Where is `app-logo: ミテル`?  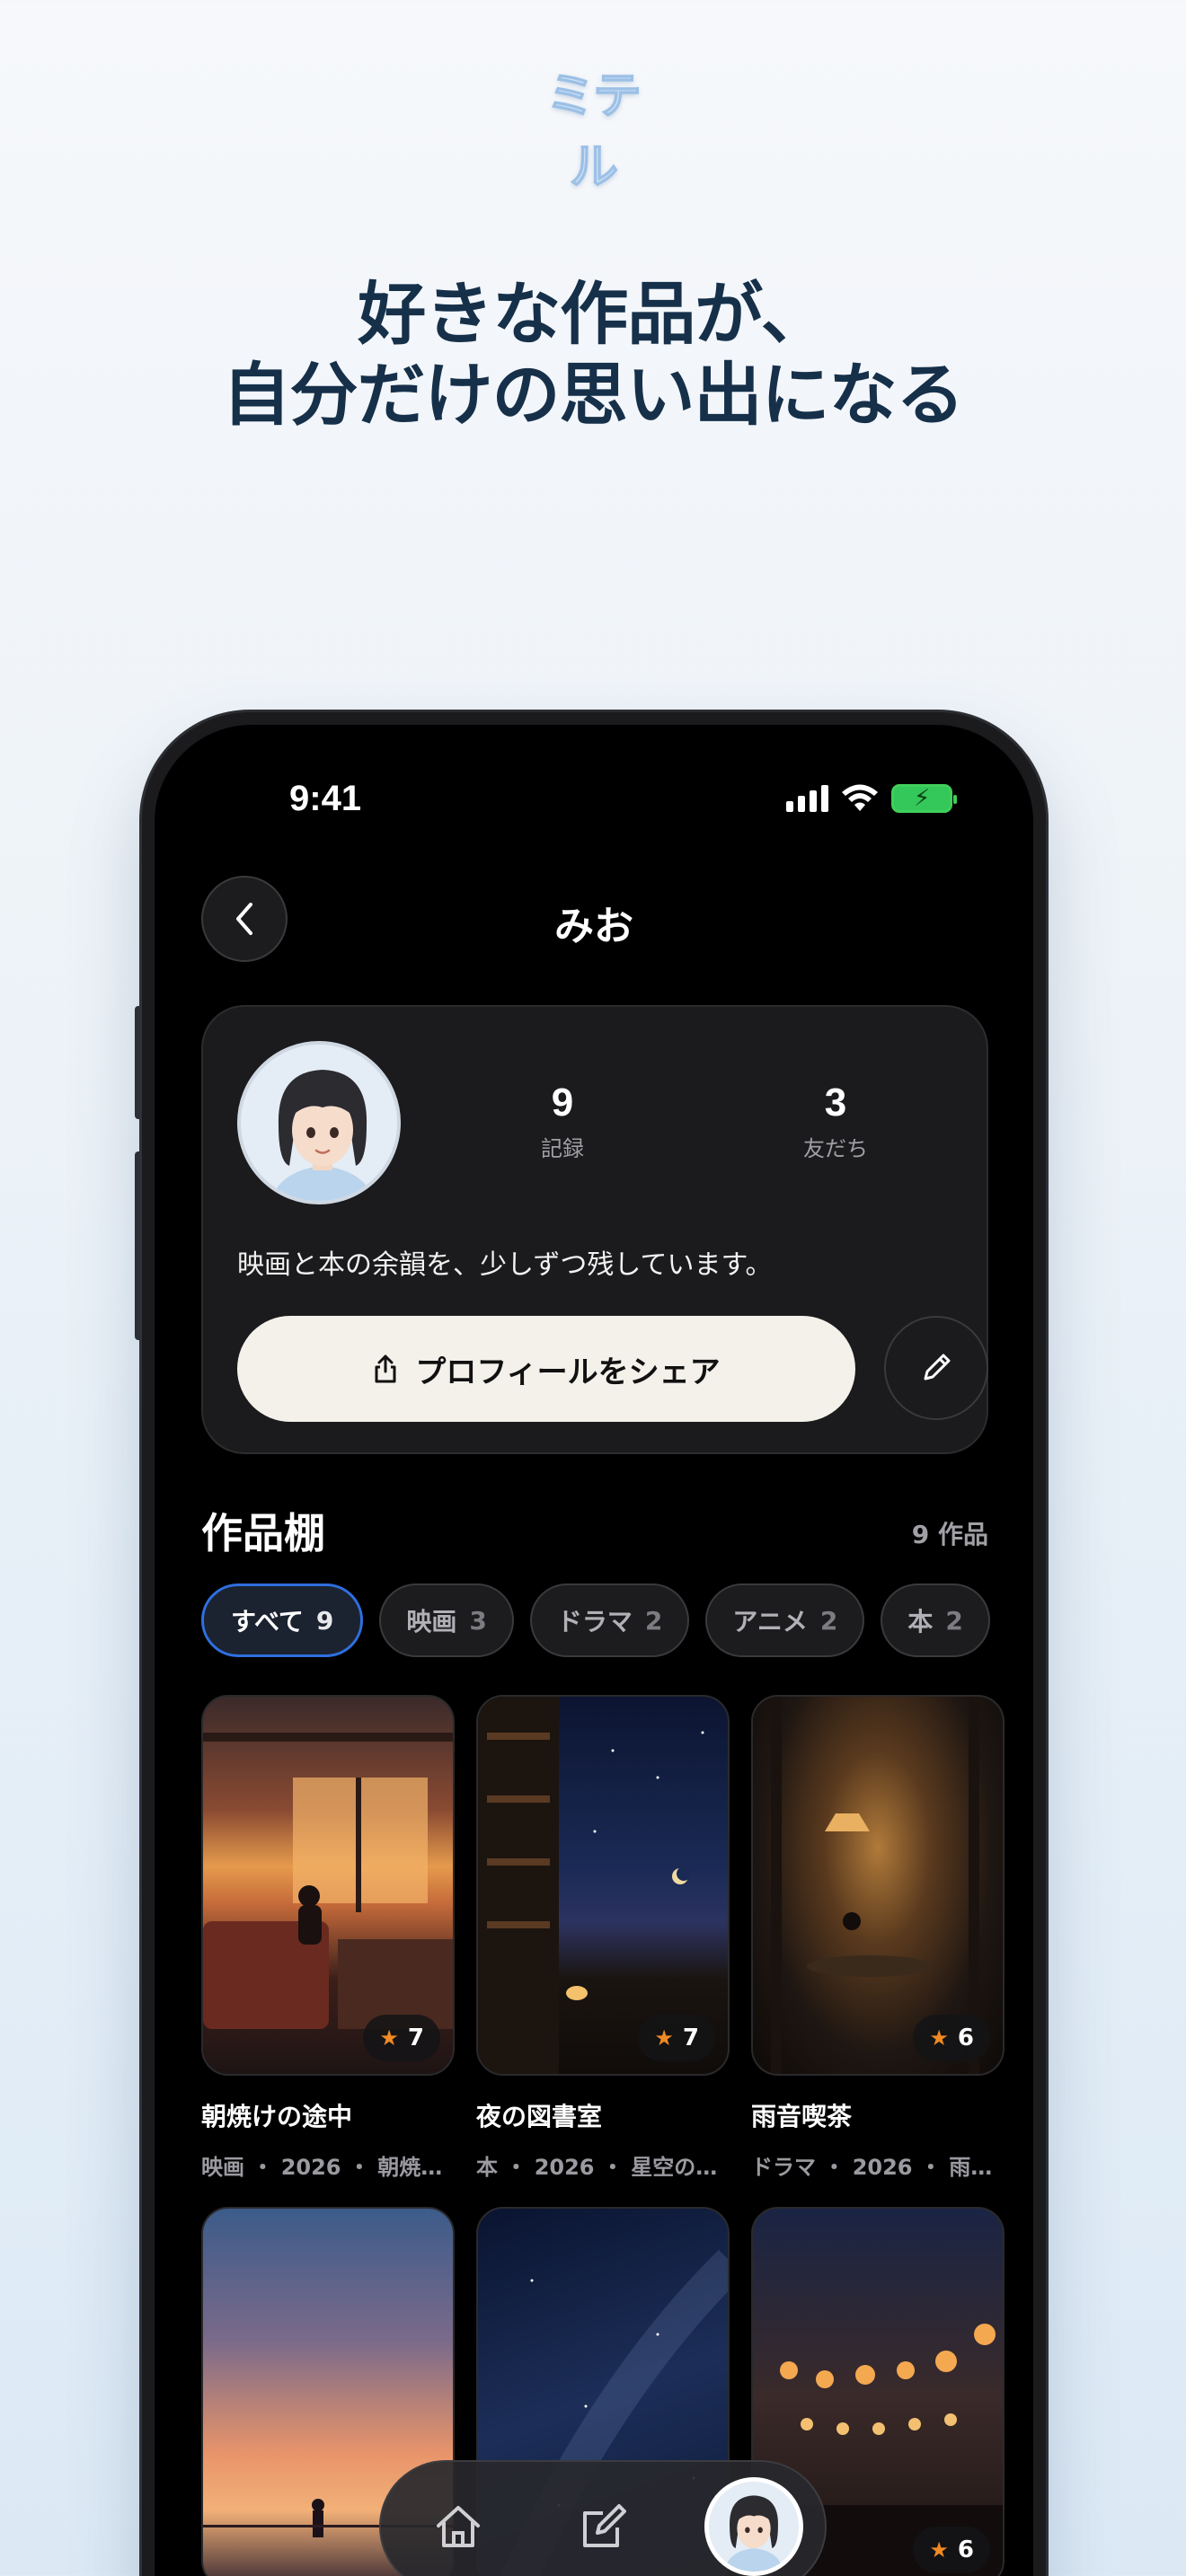
app-logo: ミテル is located at coordinates (593, 131).